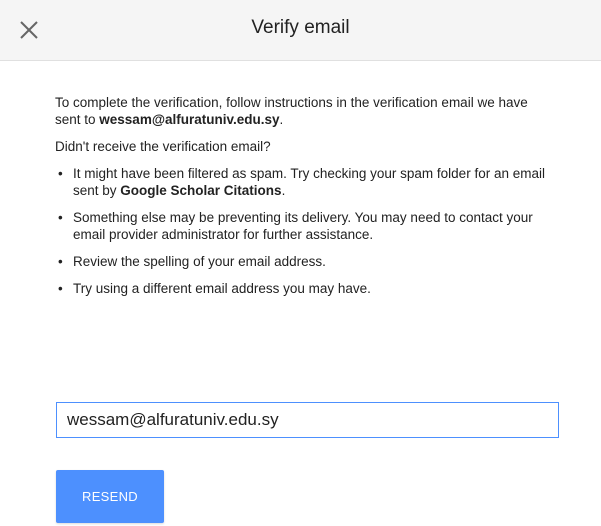 This screenshot has height=526, width=601. What do you see at coordinates (307, 420) in the screenshot?
I see `email-input` at bounding box center [307, 420].